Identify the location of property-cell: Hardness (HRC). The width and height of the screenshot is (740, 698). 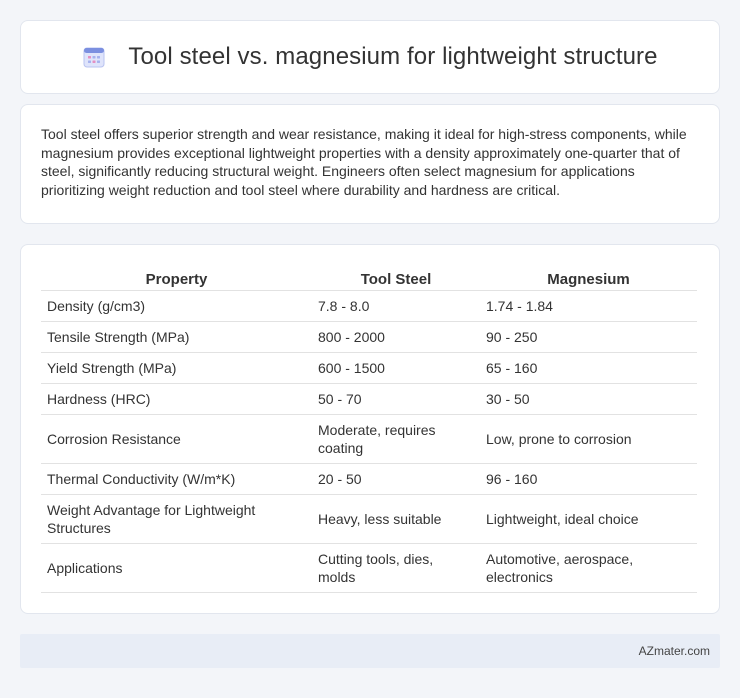
(176, 399).